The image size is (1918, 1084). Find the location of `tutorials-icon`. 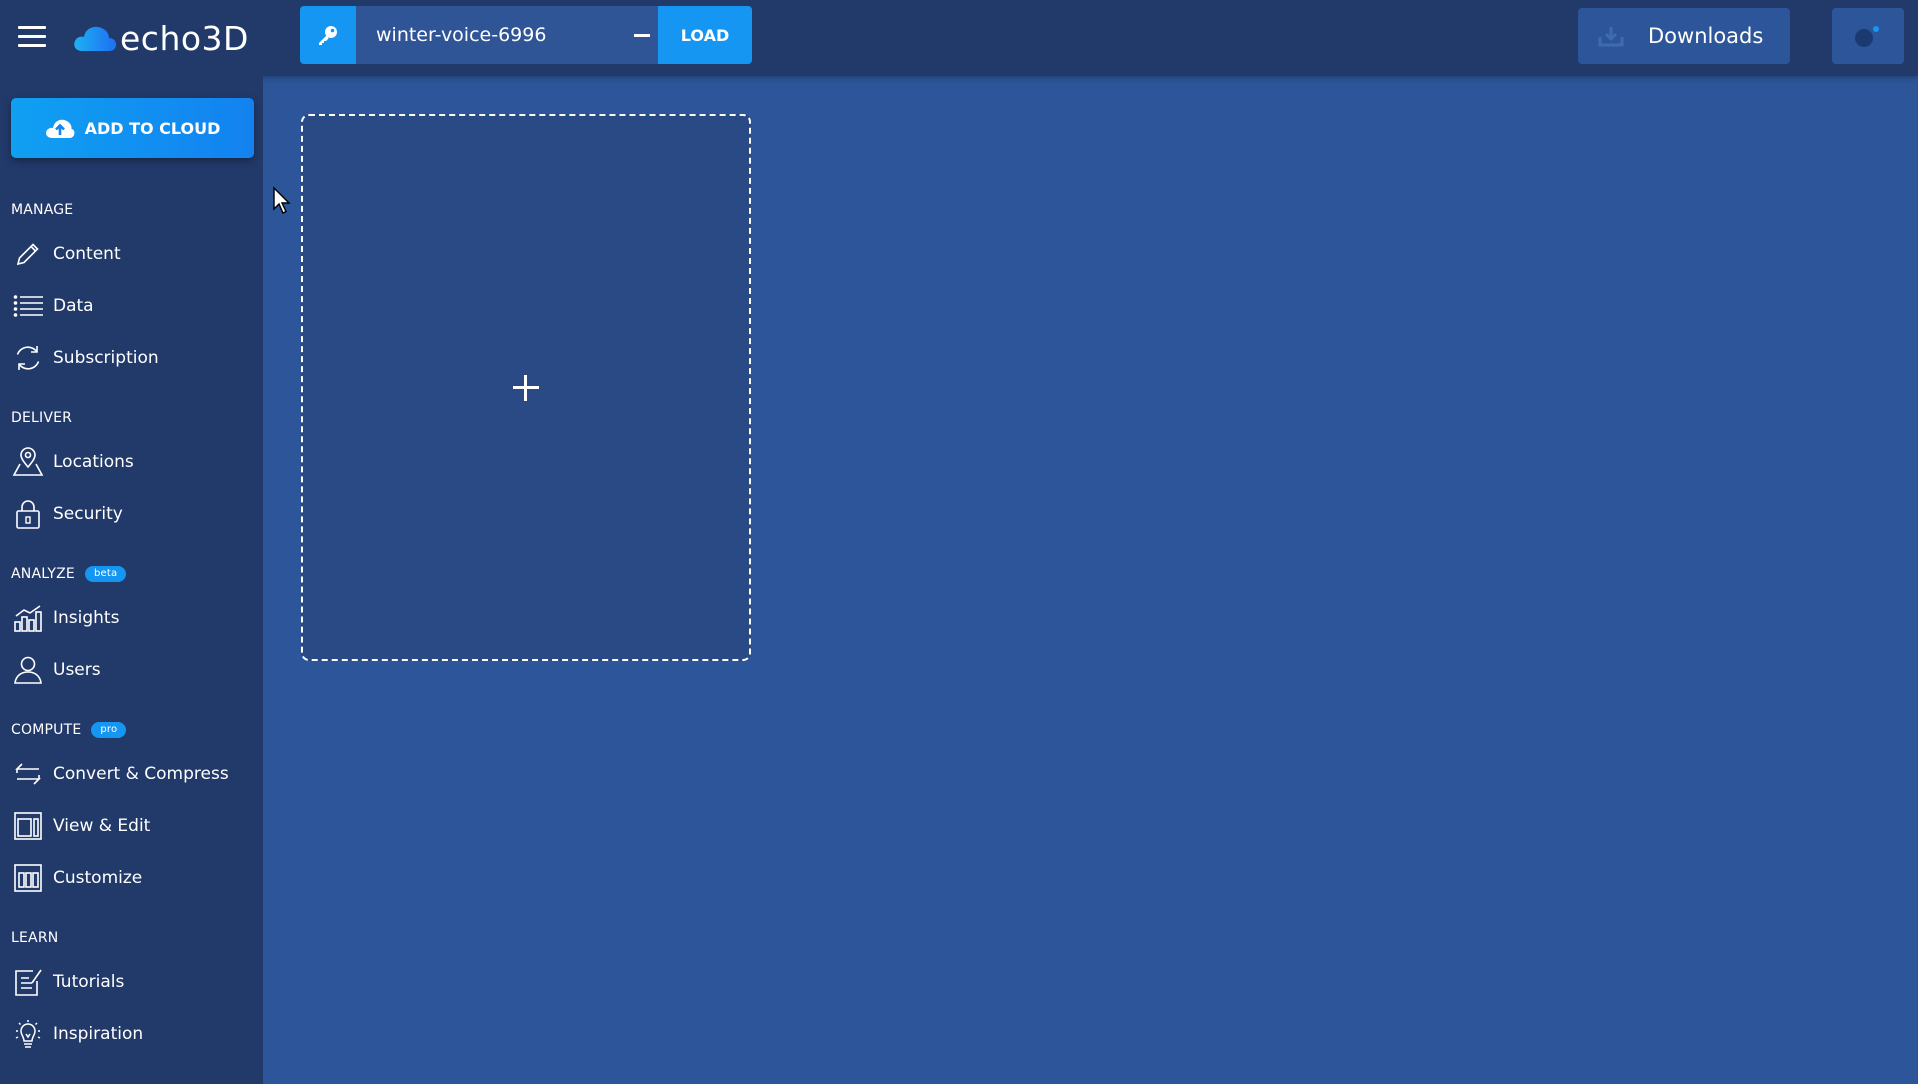

tutorials-icon is located at coordinates (28, 982).